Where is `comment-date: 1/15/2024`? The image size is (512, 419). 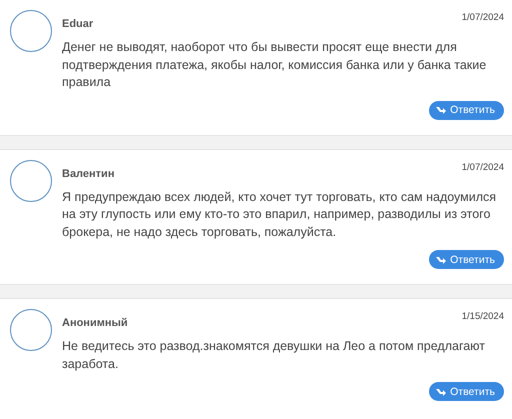 comment-date: 1/15/2024 is located at coordinates (483, 316).